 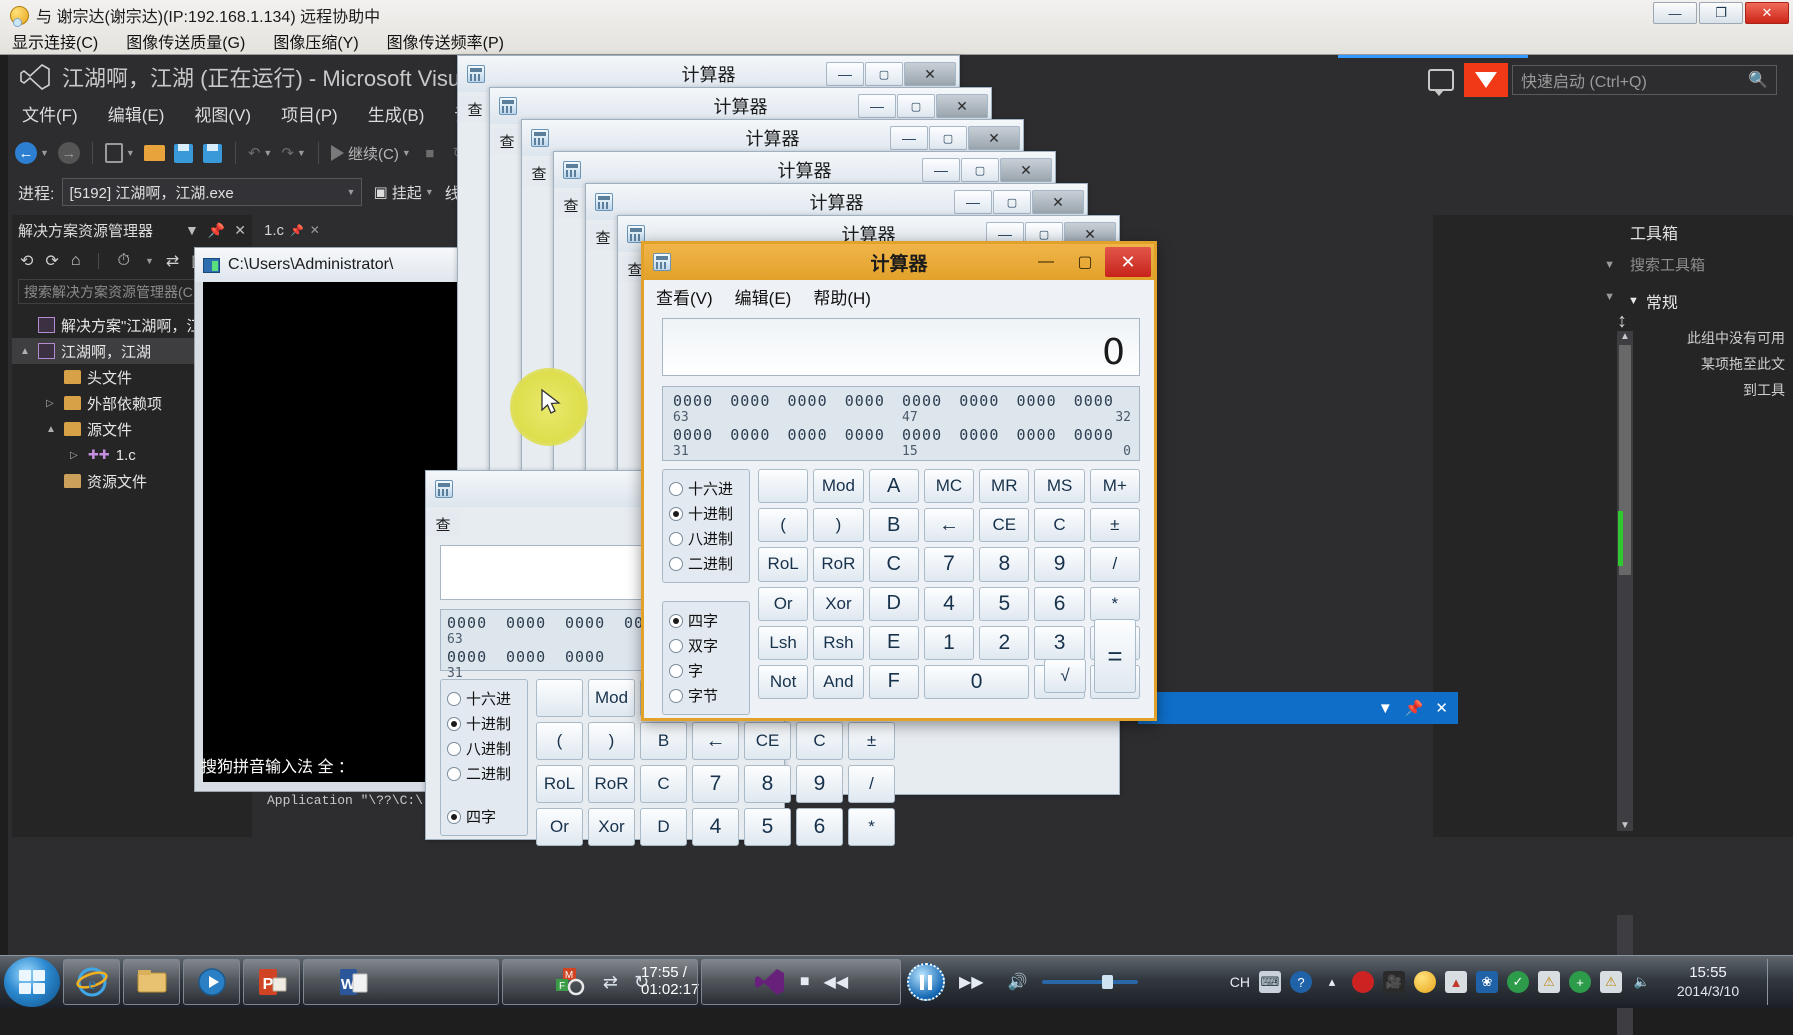 What do you see at coordinates (893, 642) in the screenshot?
I see `key-e: E` at bounding box center [893, 642].